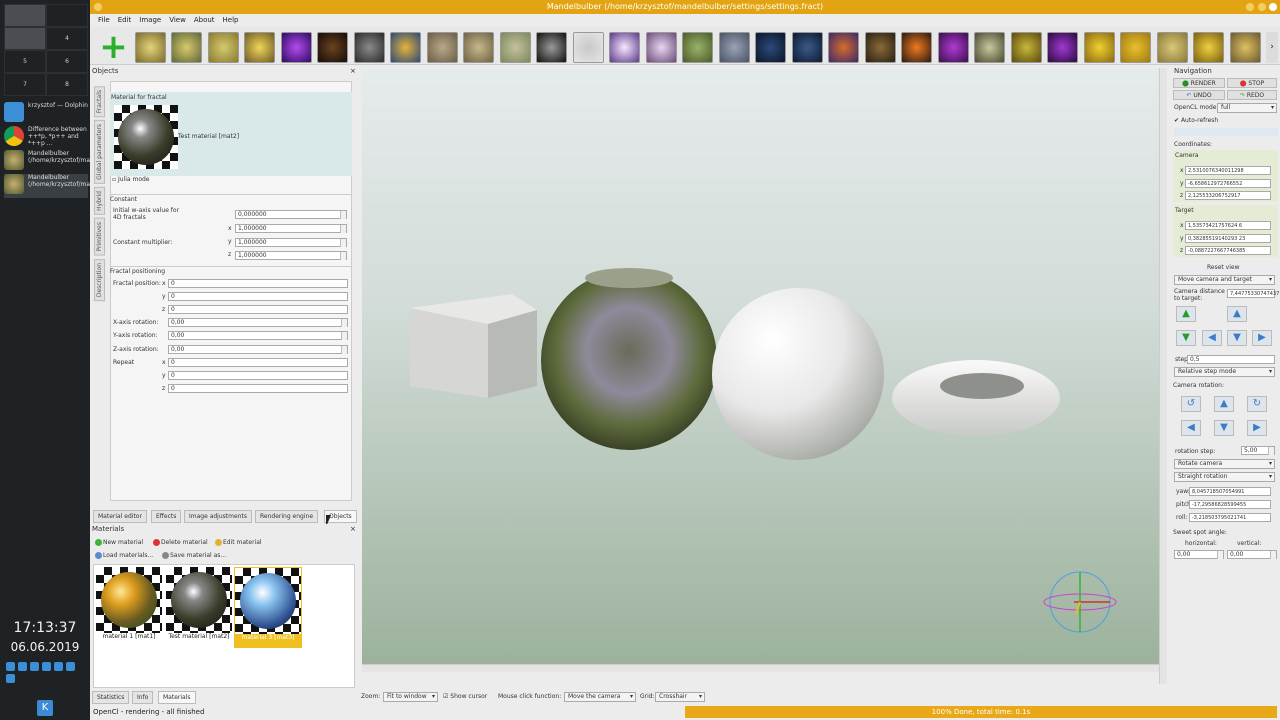  What do you see at coordinates (99, 236) in the screenshot?
I see `vtab-primitives: Primitives` at bounding box center [99, 236].